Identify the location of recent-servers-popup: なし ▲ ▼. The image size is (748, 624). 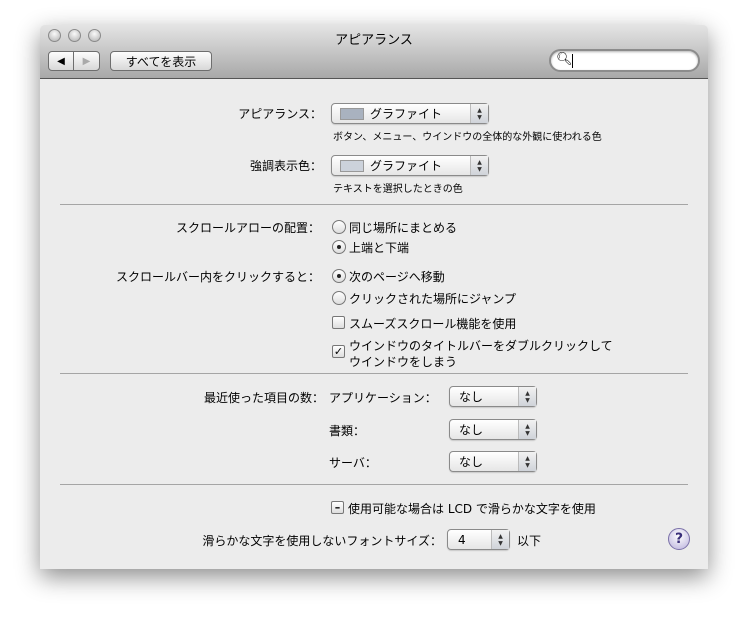
(493, 461).